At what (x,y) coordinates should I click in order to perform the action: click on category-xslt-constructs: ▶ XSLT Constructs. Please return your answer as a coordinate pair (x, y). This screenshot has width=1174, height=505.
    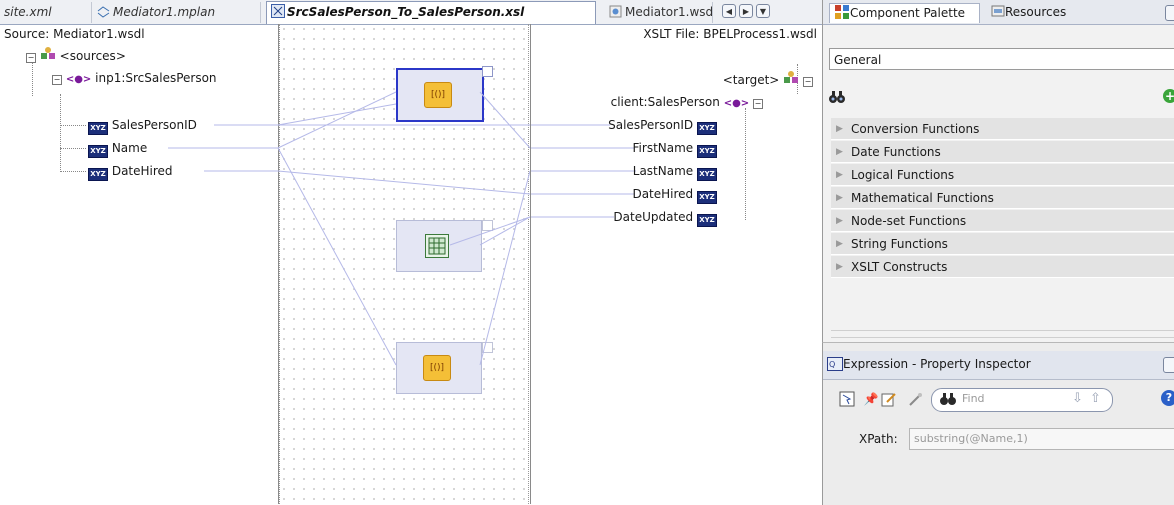
    Looking at the image, I should click on (1002, 267).